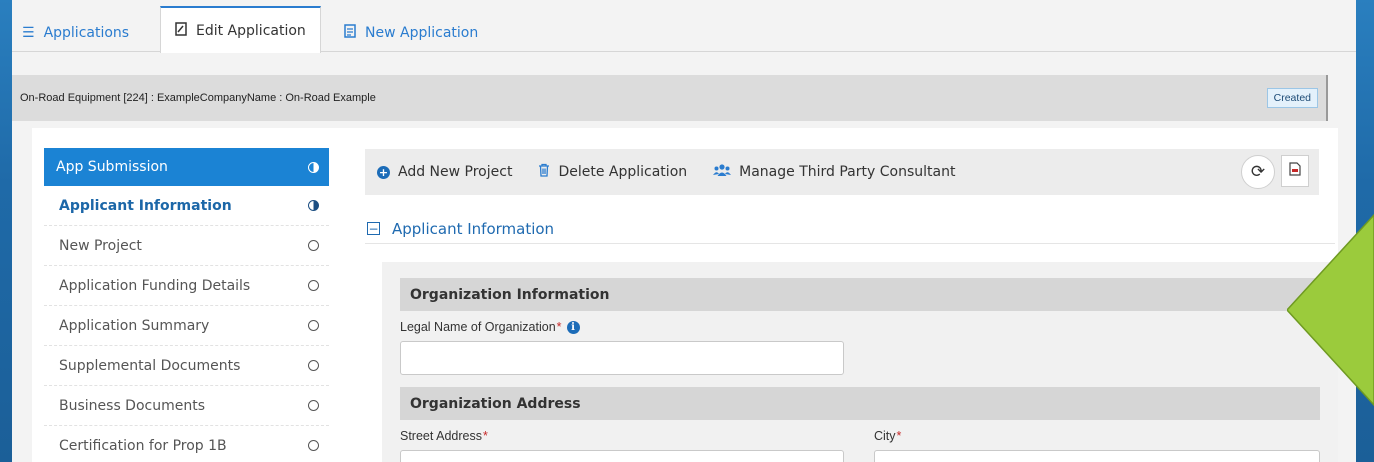 Image resolution: width=1374 pixels, height=462 pixels. I want to click on manage-third-party-consultant-button: Manage Third Party Consultant, so click(834, 172).